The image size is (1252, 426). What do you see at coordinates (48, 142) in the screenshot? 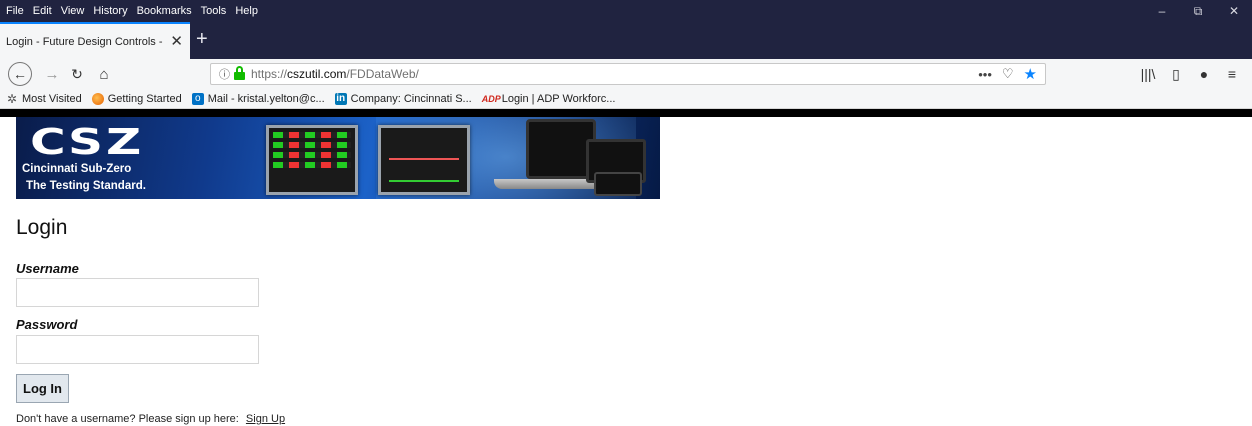
I see `logo-letter: C` at bounding box center [48, 142].